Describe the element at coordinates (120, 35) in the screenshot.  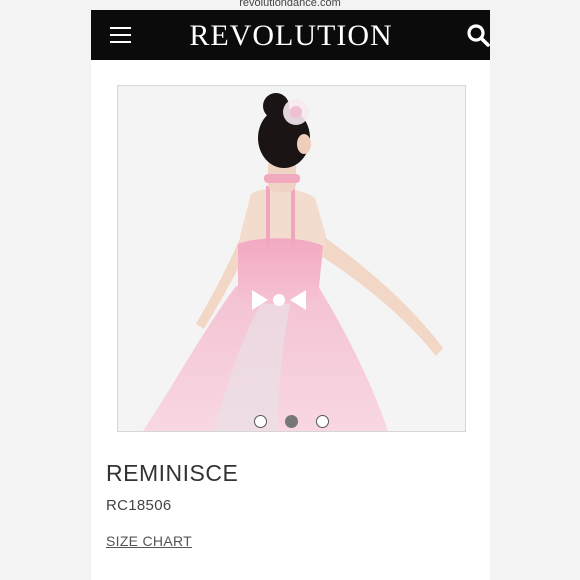
I see `hamburger-menu-icon` at that location.